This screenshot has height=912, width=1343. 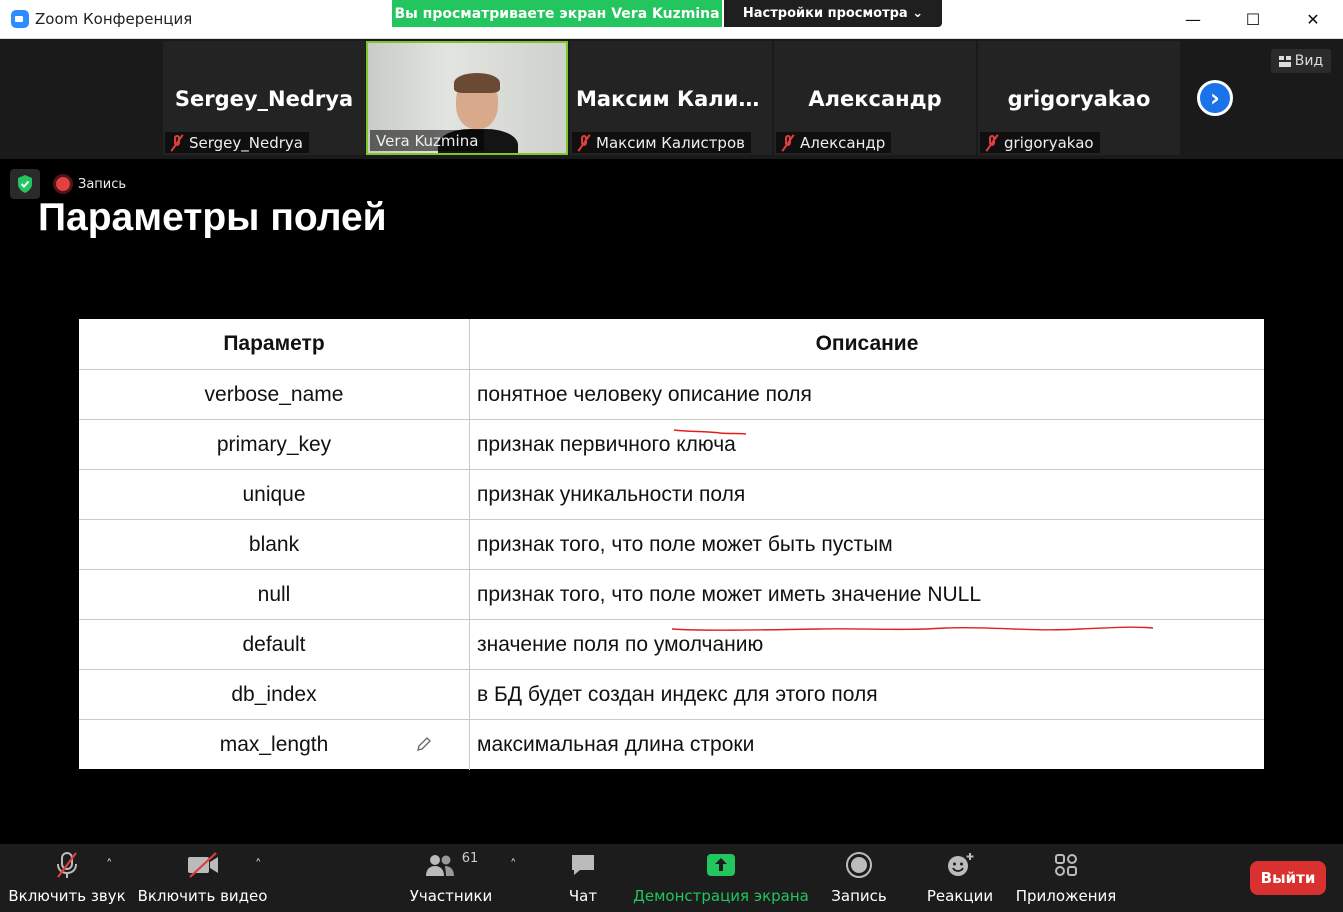 What do you see at coordinates (721, 878) in the screenshot?
I see `share-screen-button: Демонстрация экрана` at bounding box center [721, 878].